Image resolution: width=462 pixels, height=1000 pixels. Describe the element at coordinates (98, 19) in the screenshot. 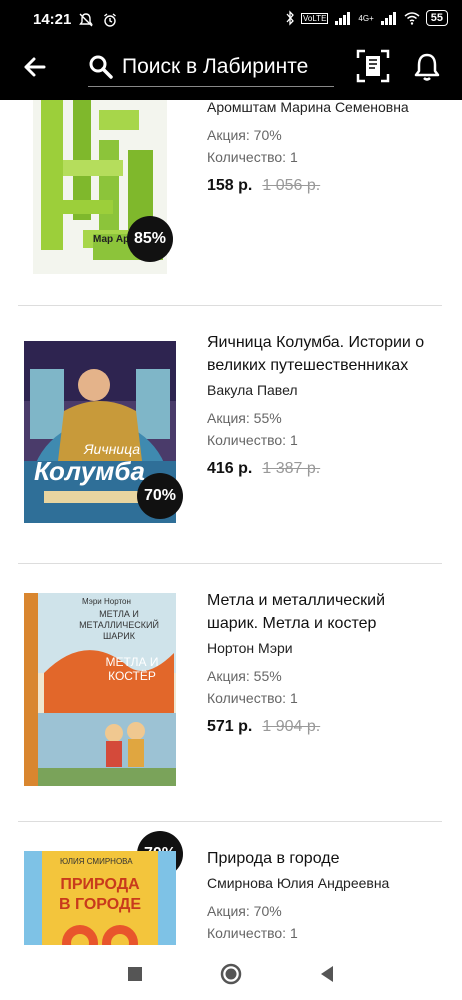

I see `notification-icons` at that location.